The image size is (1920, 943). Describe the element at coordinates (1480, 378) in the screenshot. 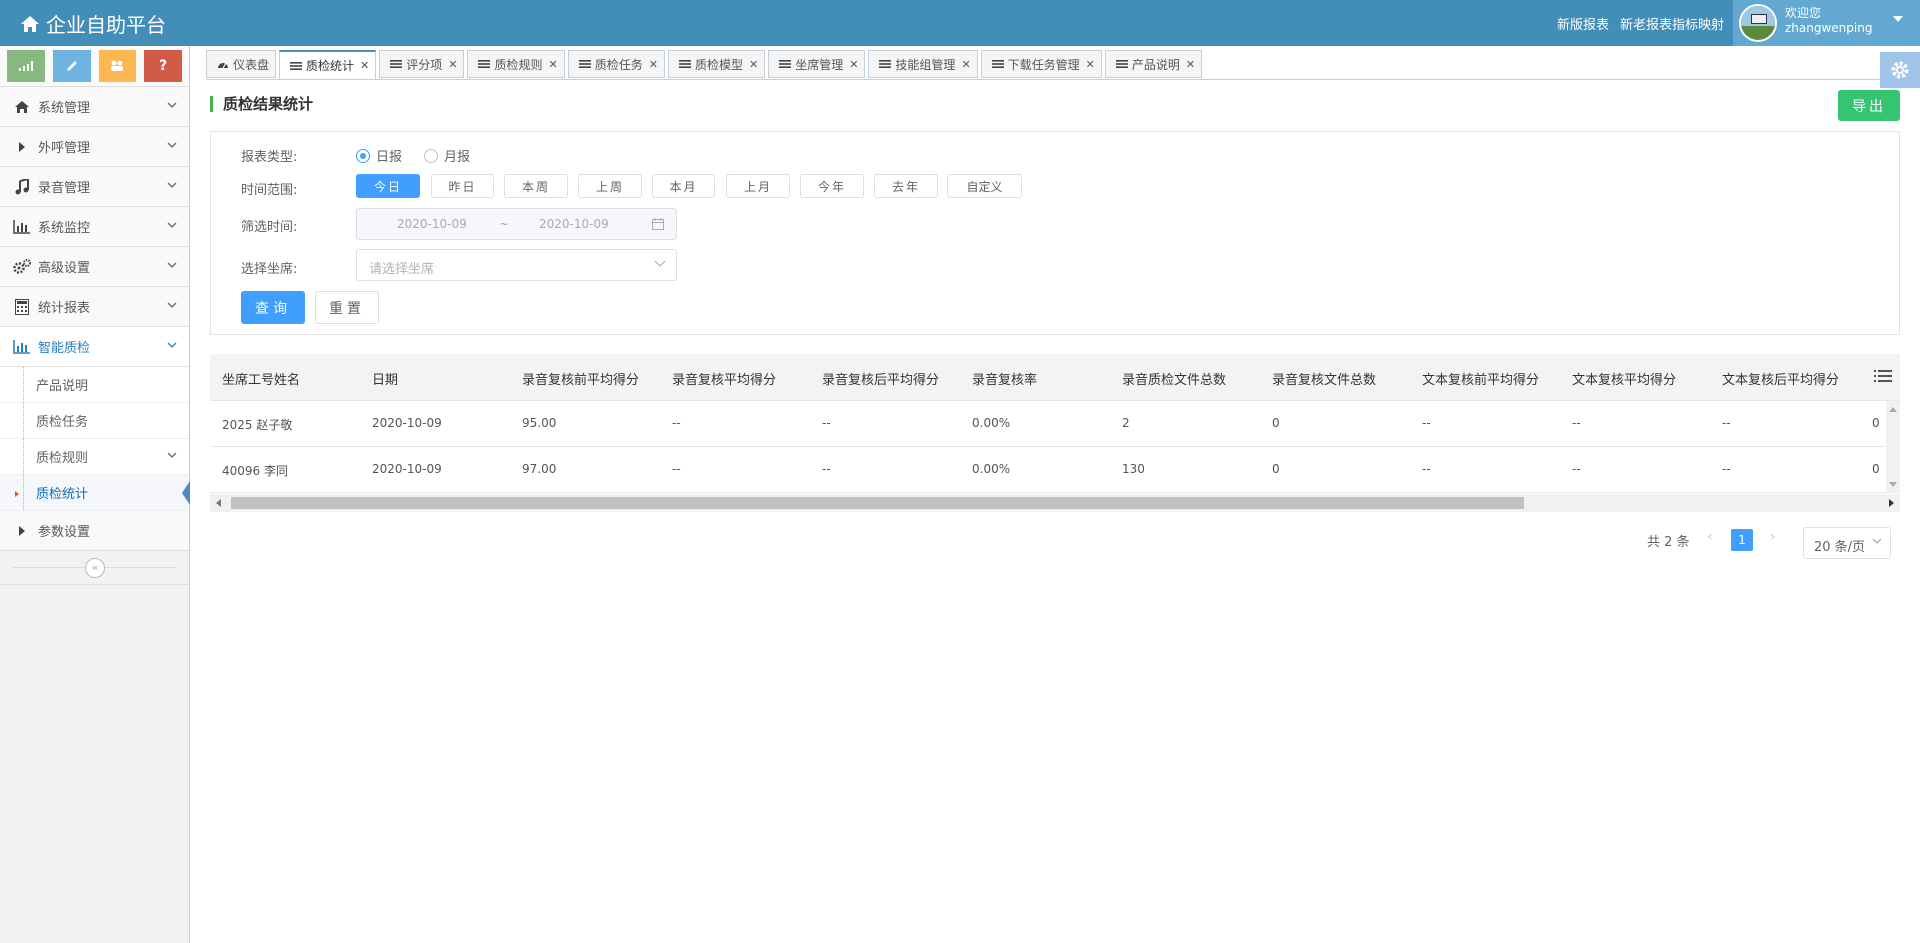

I see `column-header: 文本复核前平均得分` at that location.